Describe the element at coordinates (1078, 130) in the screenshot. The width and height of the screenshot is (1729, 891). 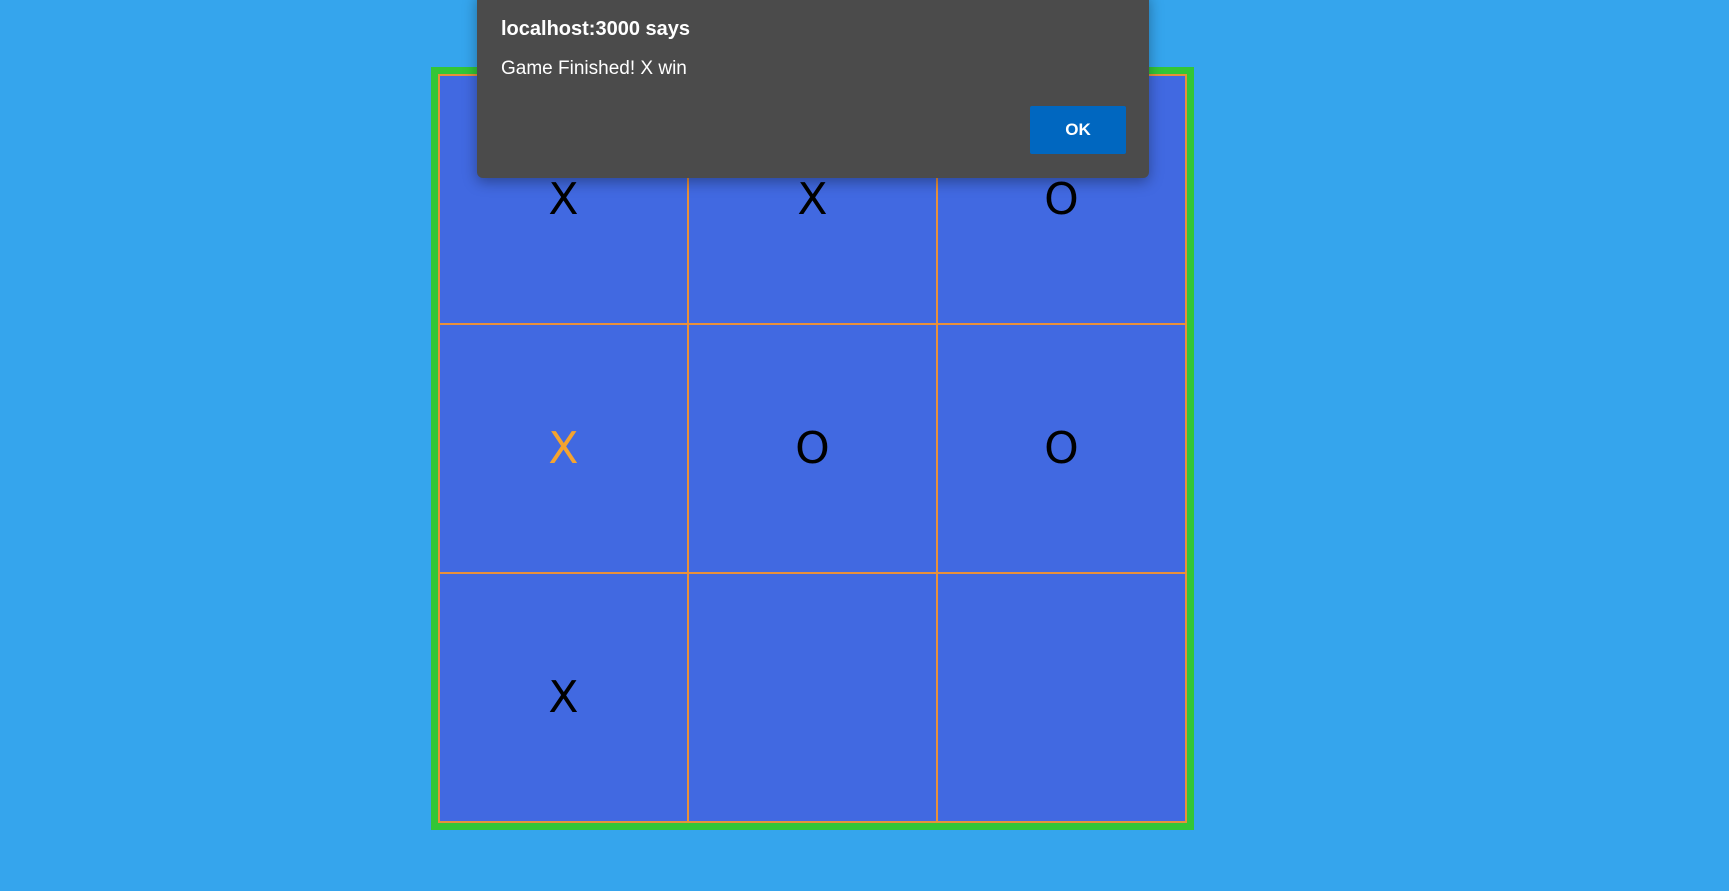
I see `ok-button: OK` at that location.